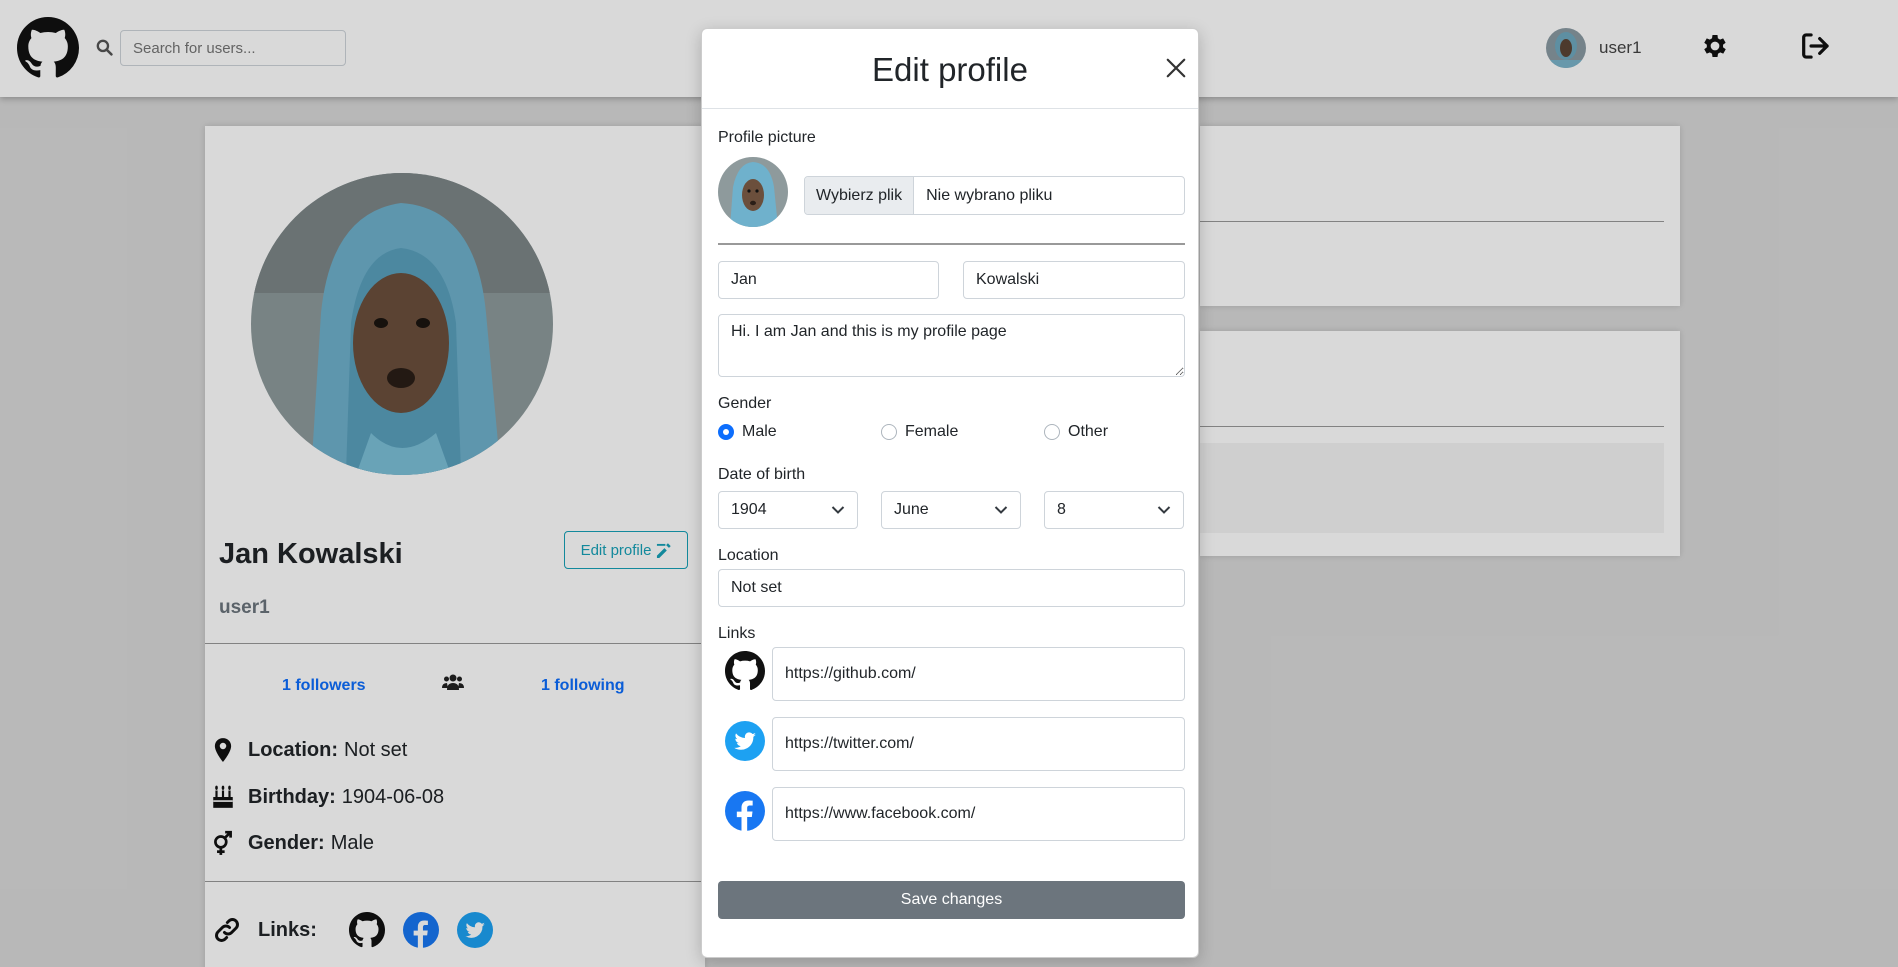  I want to click on twitter-icon, so click(745, 741).